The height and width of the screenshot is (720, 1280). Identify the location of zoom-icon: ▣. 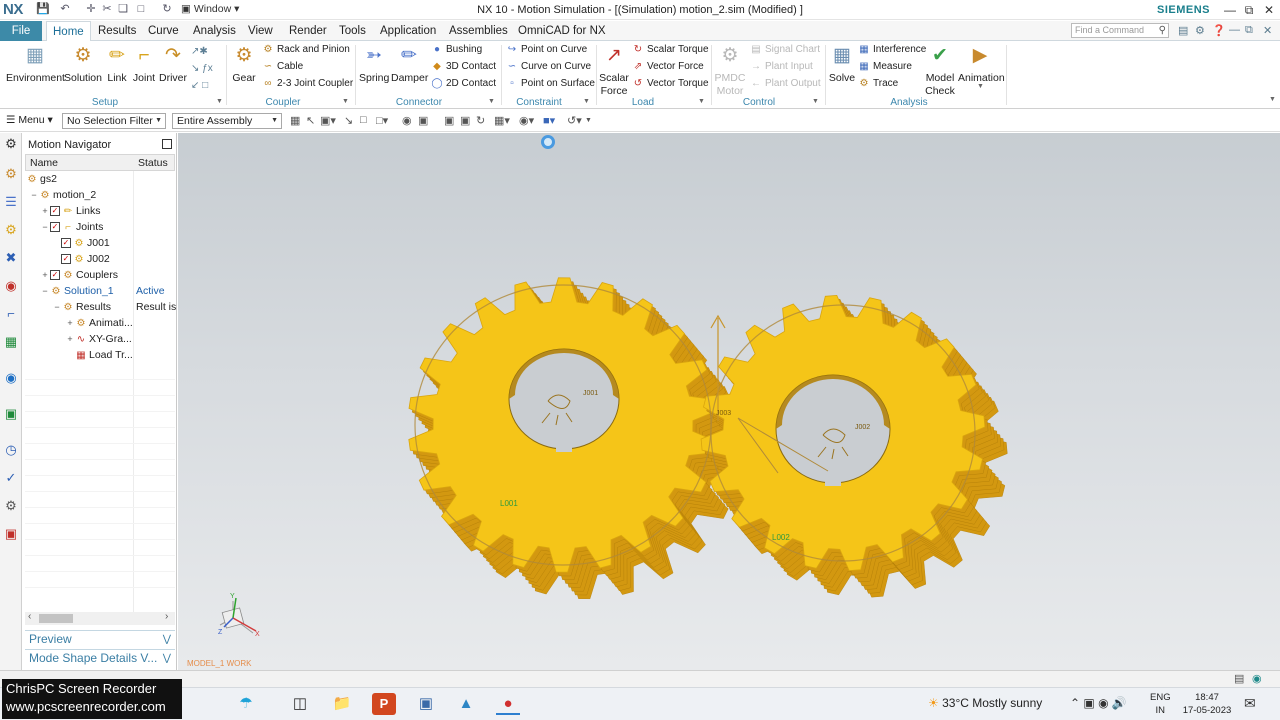
(465, 120).